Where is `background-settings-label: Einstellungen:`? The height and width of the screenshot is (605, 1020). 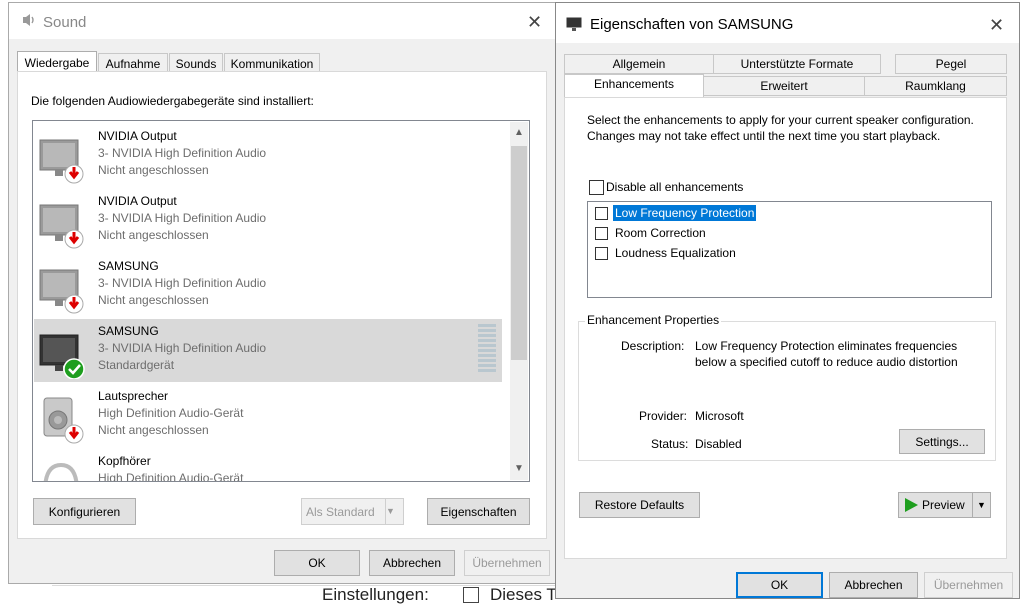
background-settings-label: Einstellungen: is located at coordinates (375, 594).